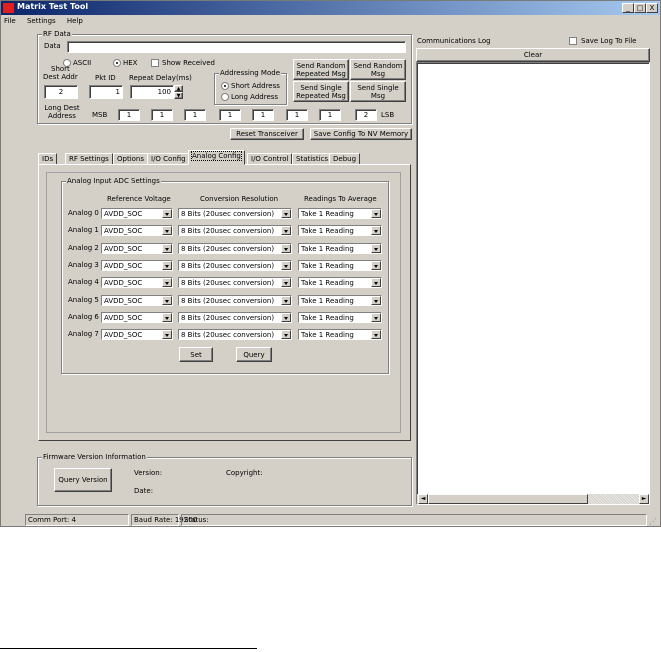 This screenshot has height=652, width=661. I want to click on long-address-byte-0: 1, so click(129, 115).